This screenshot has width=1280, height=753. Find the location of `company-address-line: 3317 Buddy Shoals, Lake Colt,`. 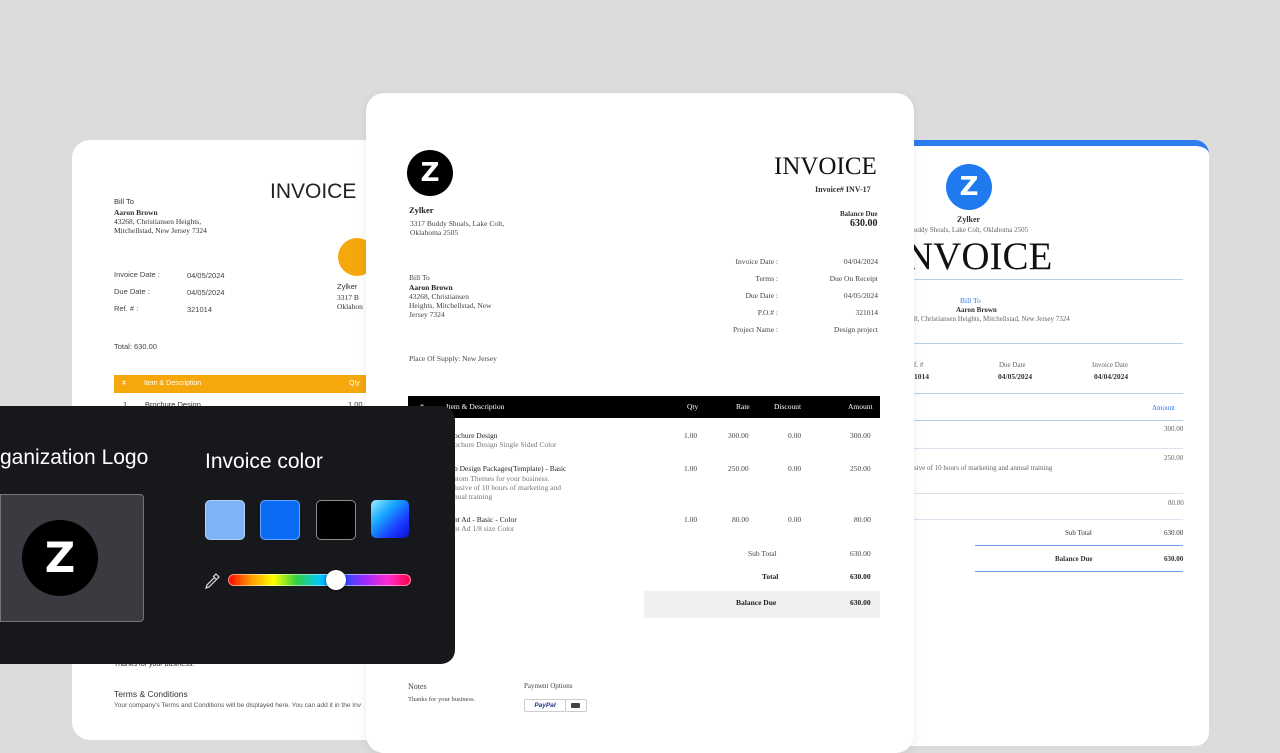

company-address-line: 3317 Buddy Shoals, Lake Colt, is located at coordinates (457, 223).